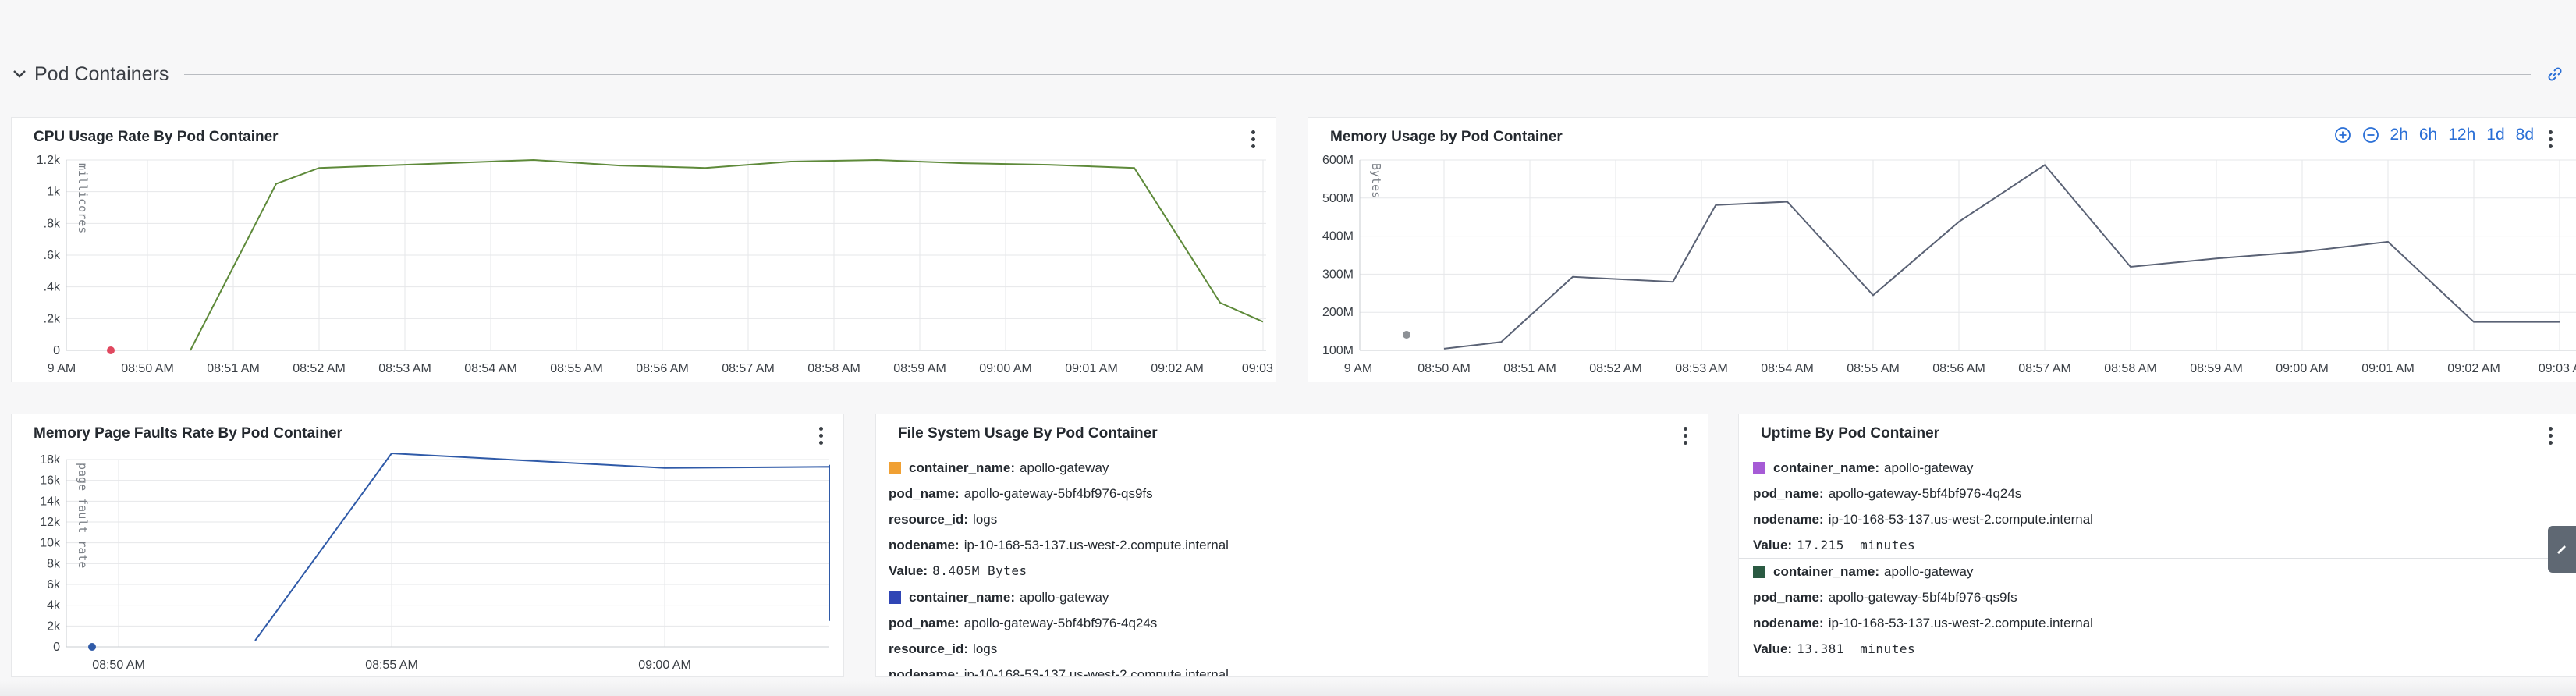 This screenshot has width=2576, height=696. What do you see at coordinates (1856, 648) in the screenshot?
I see `field-value: 13.381 minutes` at bounding box center [1856, 648].